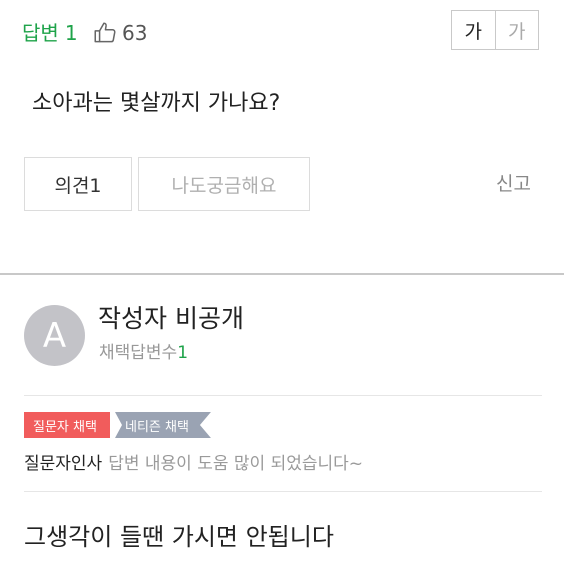 This screenshot has width=564, height=564. What do you see at coordinates (105, 32) in the screenshot?
I see `thumbs-up-icon` at bounding box center [105, 32].